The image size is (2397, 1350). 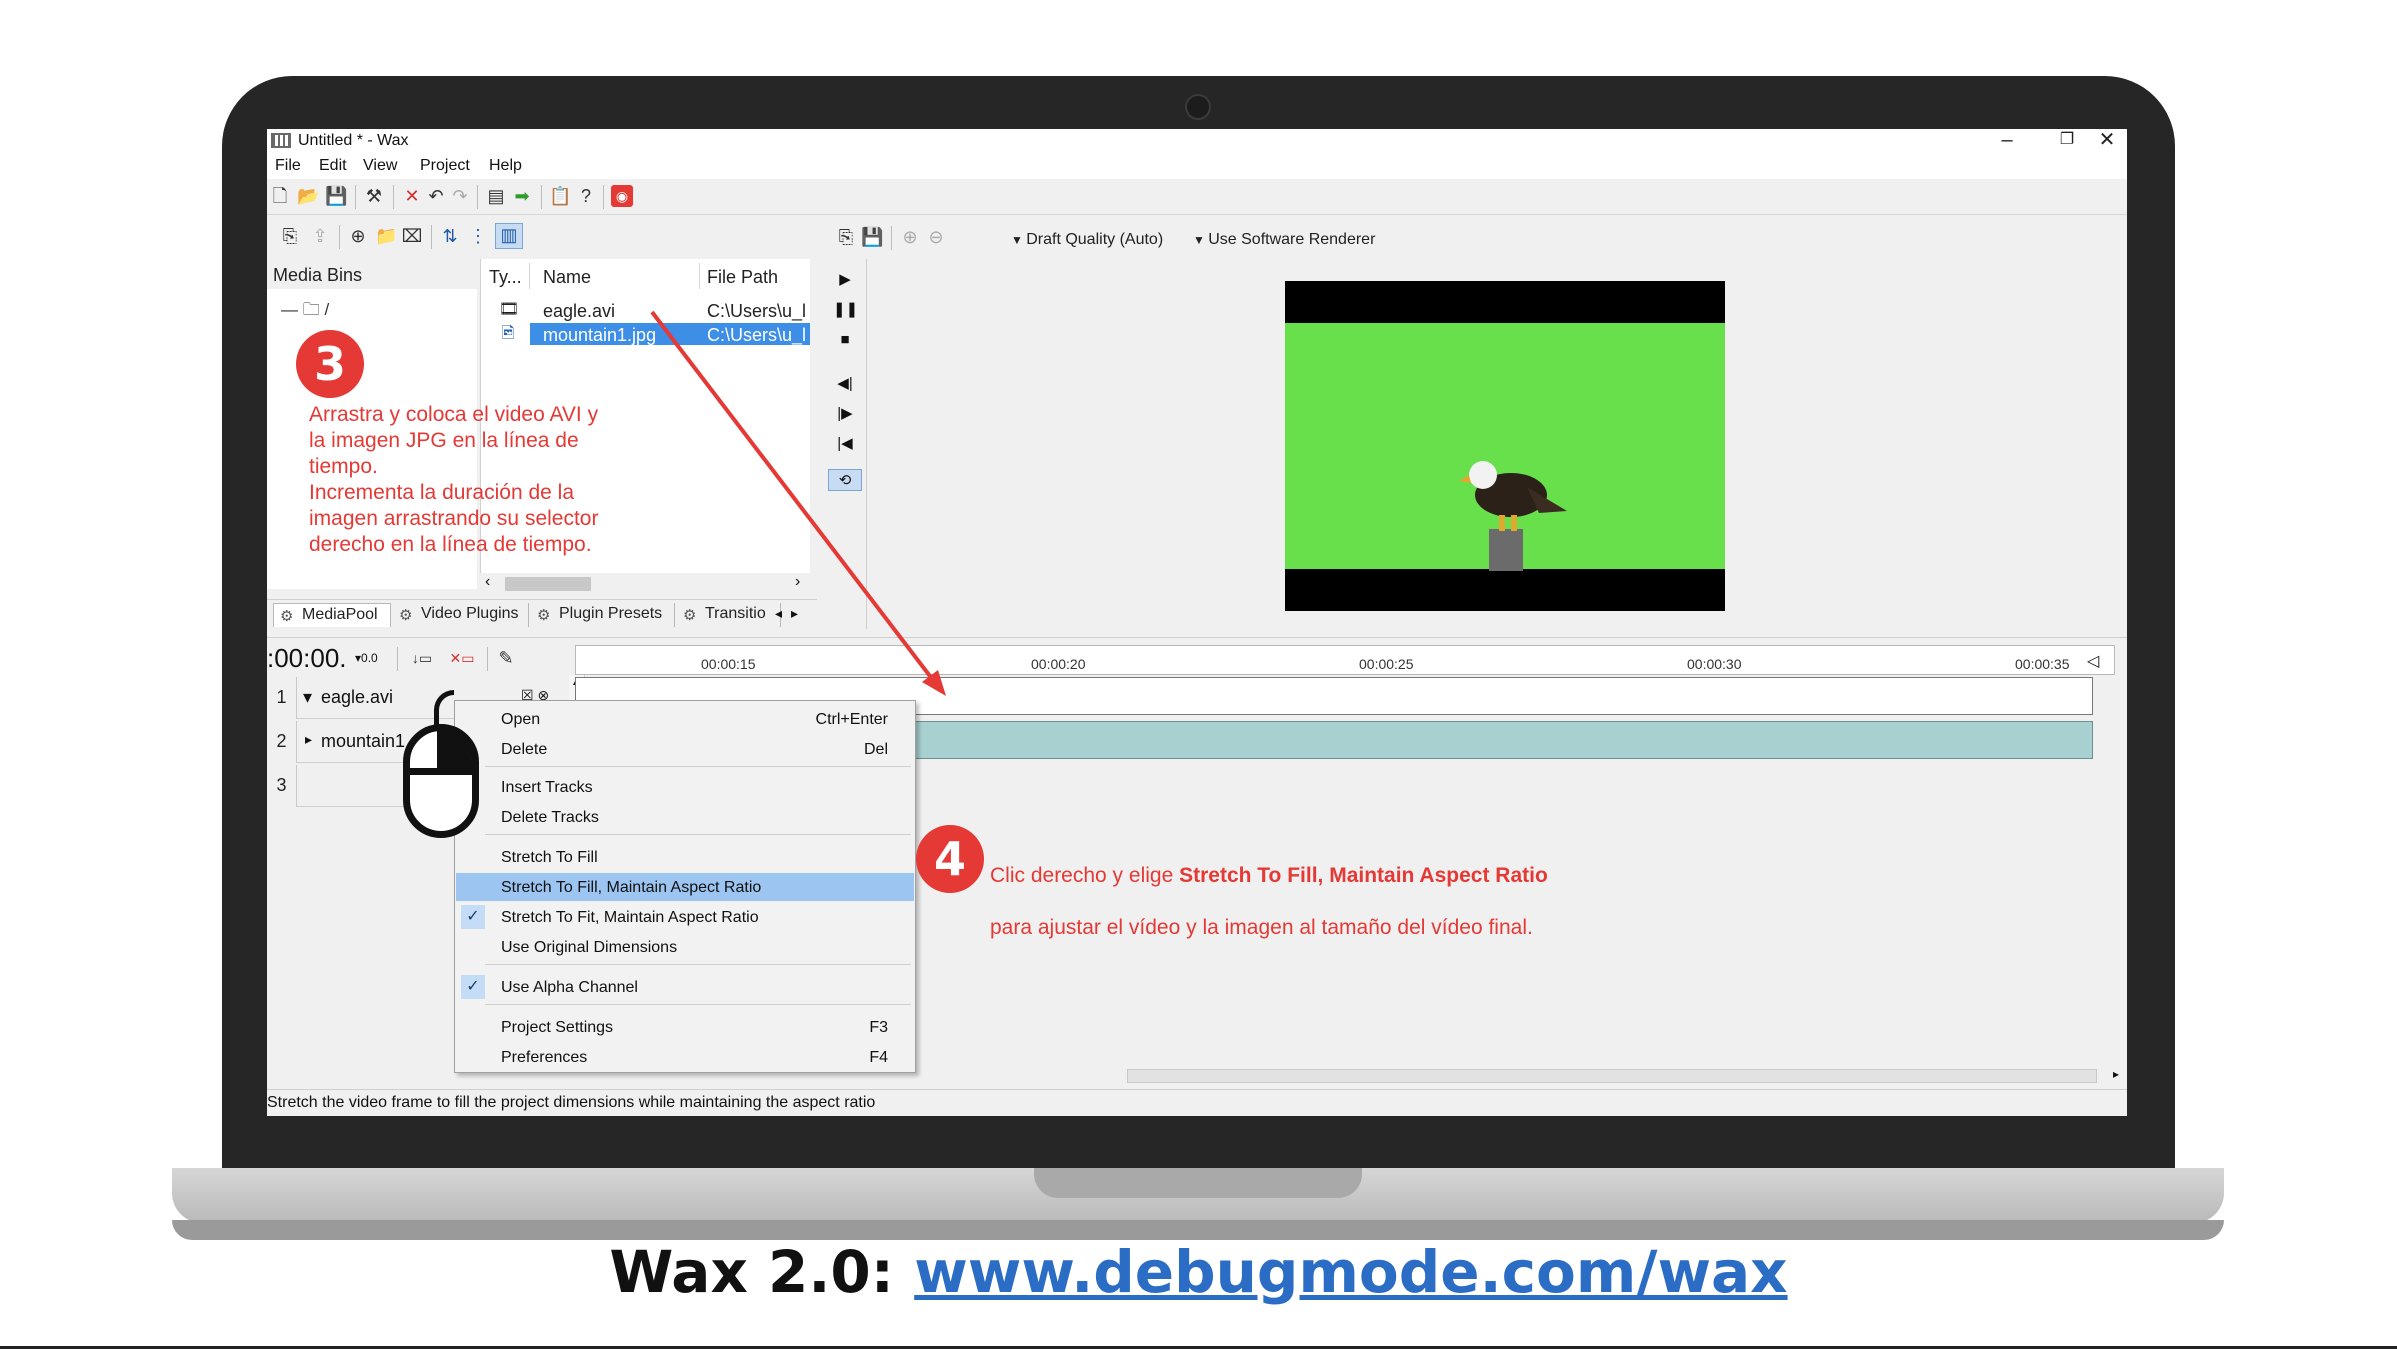 I want to click on ruler-end-marker-icon: ◁, so click(x=2093, y=661).